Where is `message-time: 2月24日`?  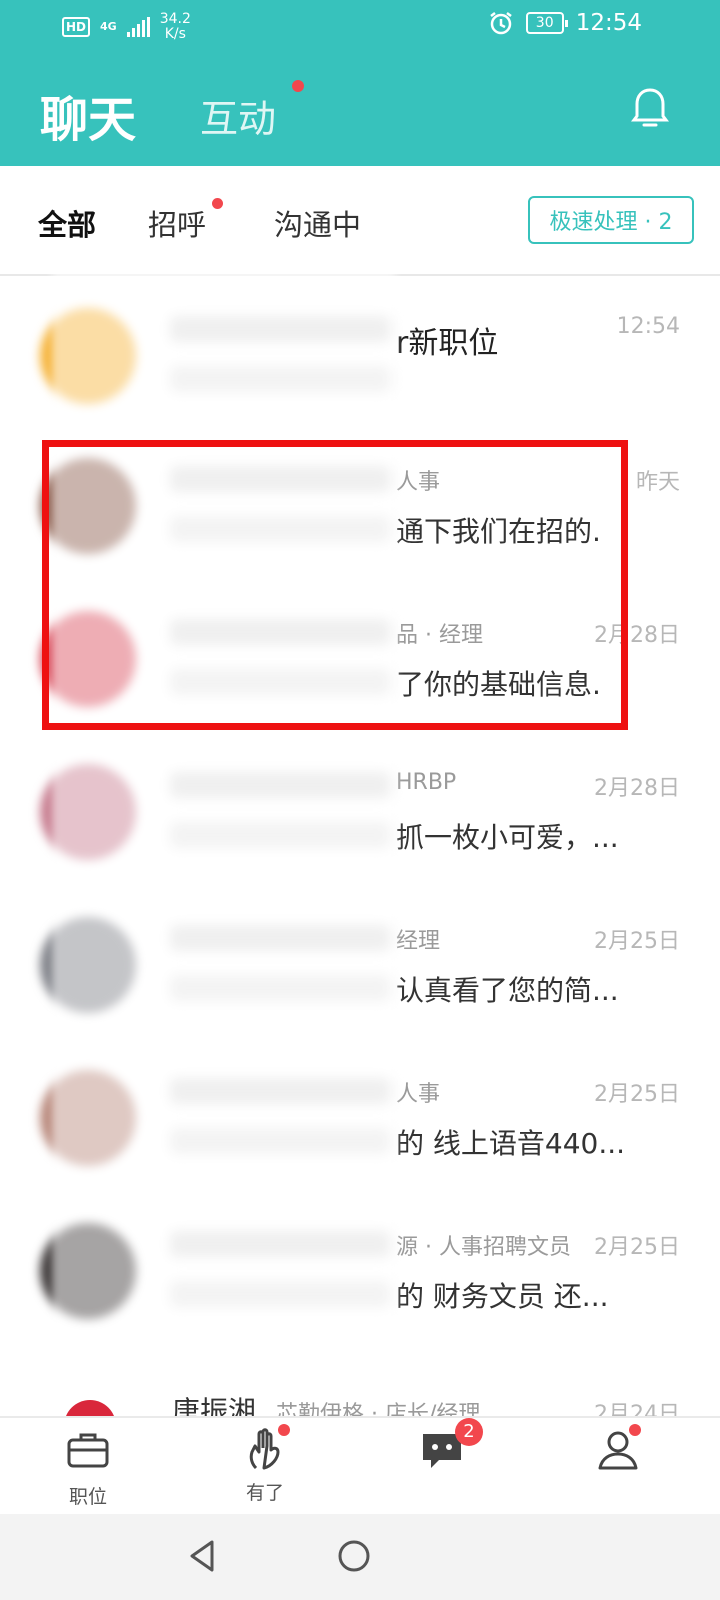
message-time: 2月24日 is located at coordinates (637, 1409).